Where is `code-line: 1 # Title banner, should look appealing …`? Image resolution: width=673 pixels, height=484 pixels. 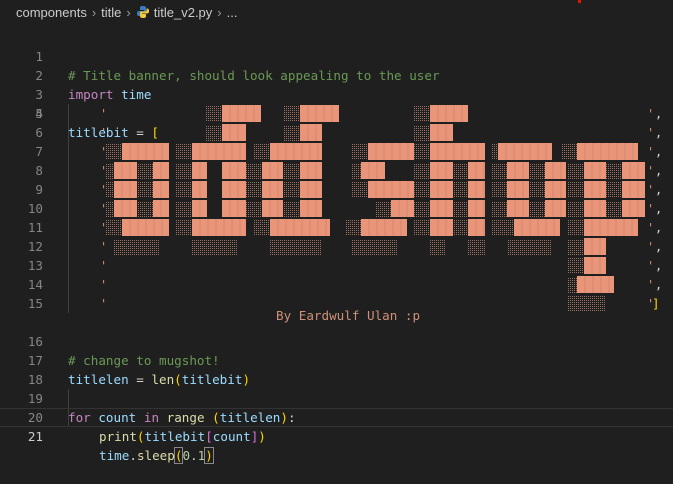
code-line: 1 # Title banner, should look appealing … is located at coordinates (336, 55).